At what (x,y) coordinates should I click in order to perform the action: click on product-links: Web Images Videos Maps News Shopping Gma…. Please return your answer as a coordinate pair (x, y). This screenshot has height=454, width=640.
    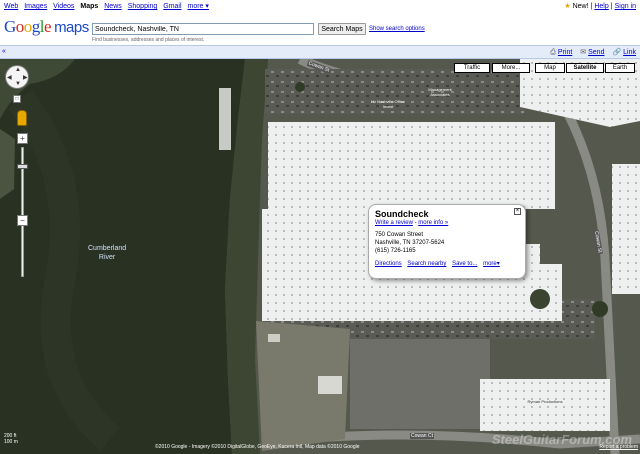
    Looking at the image, I should click on (108, 6).